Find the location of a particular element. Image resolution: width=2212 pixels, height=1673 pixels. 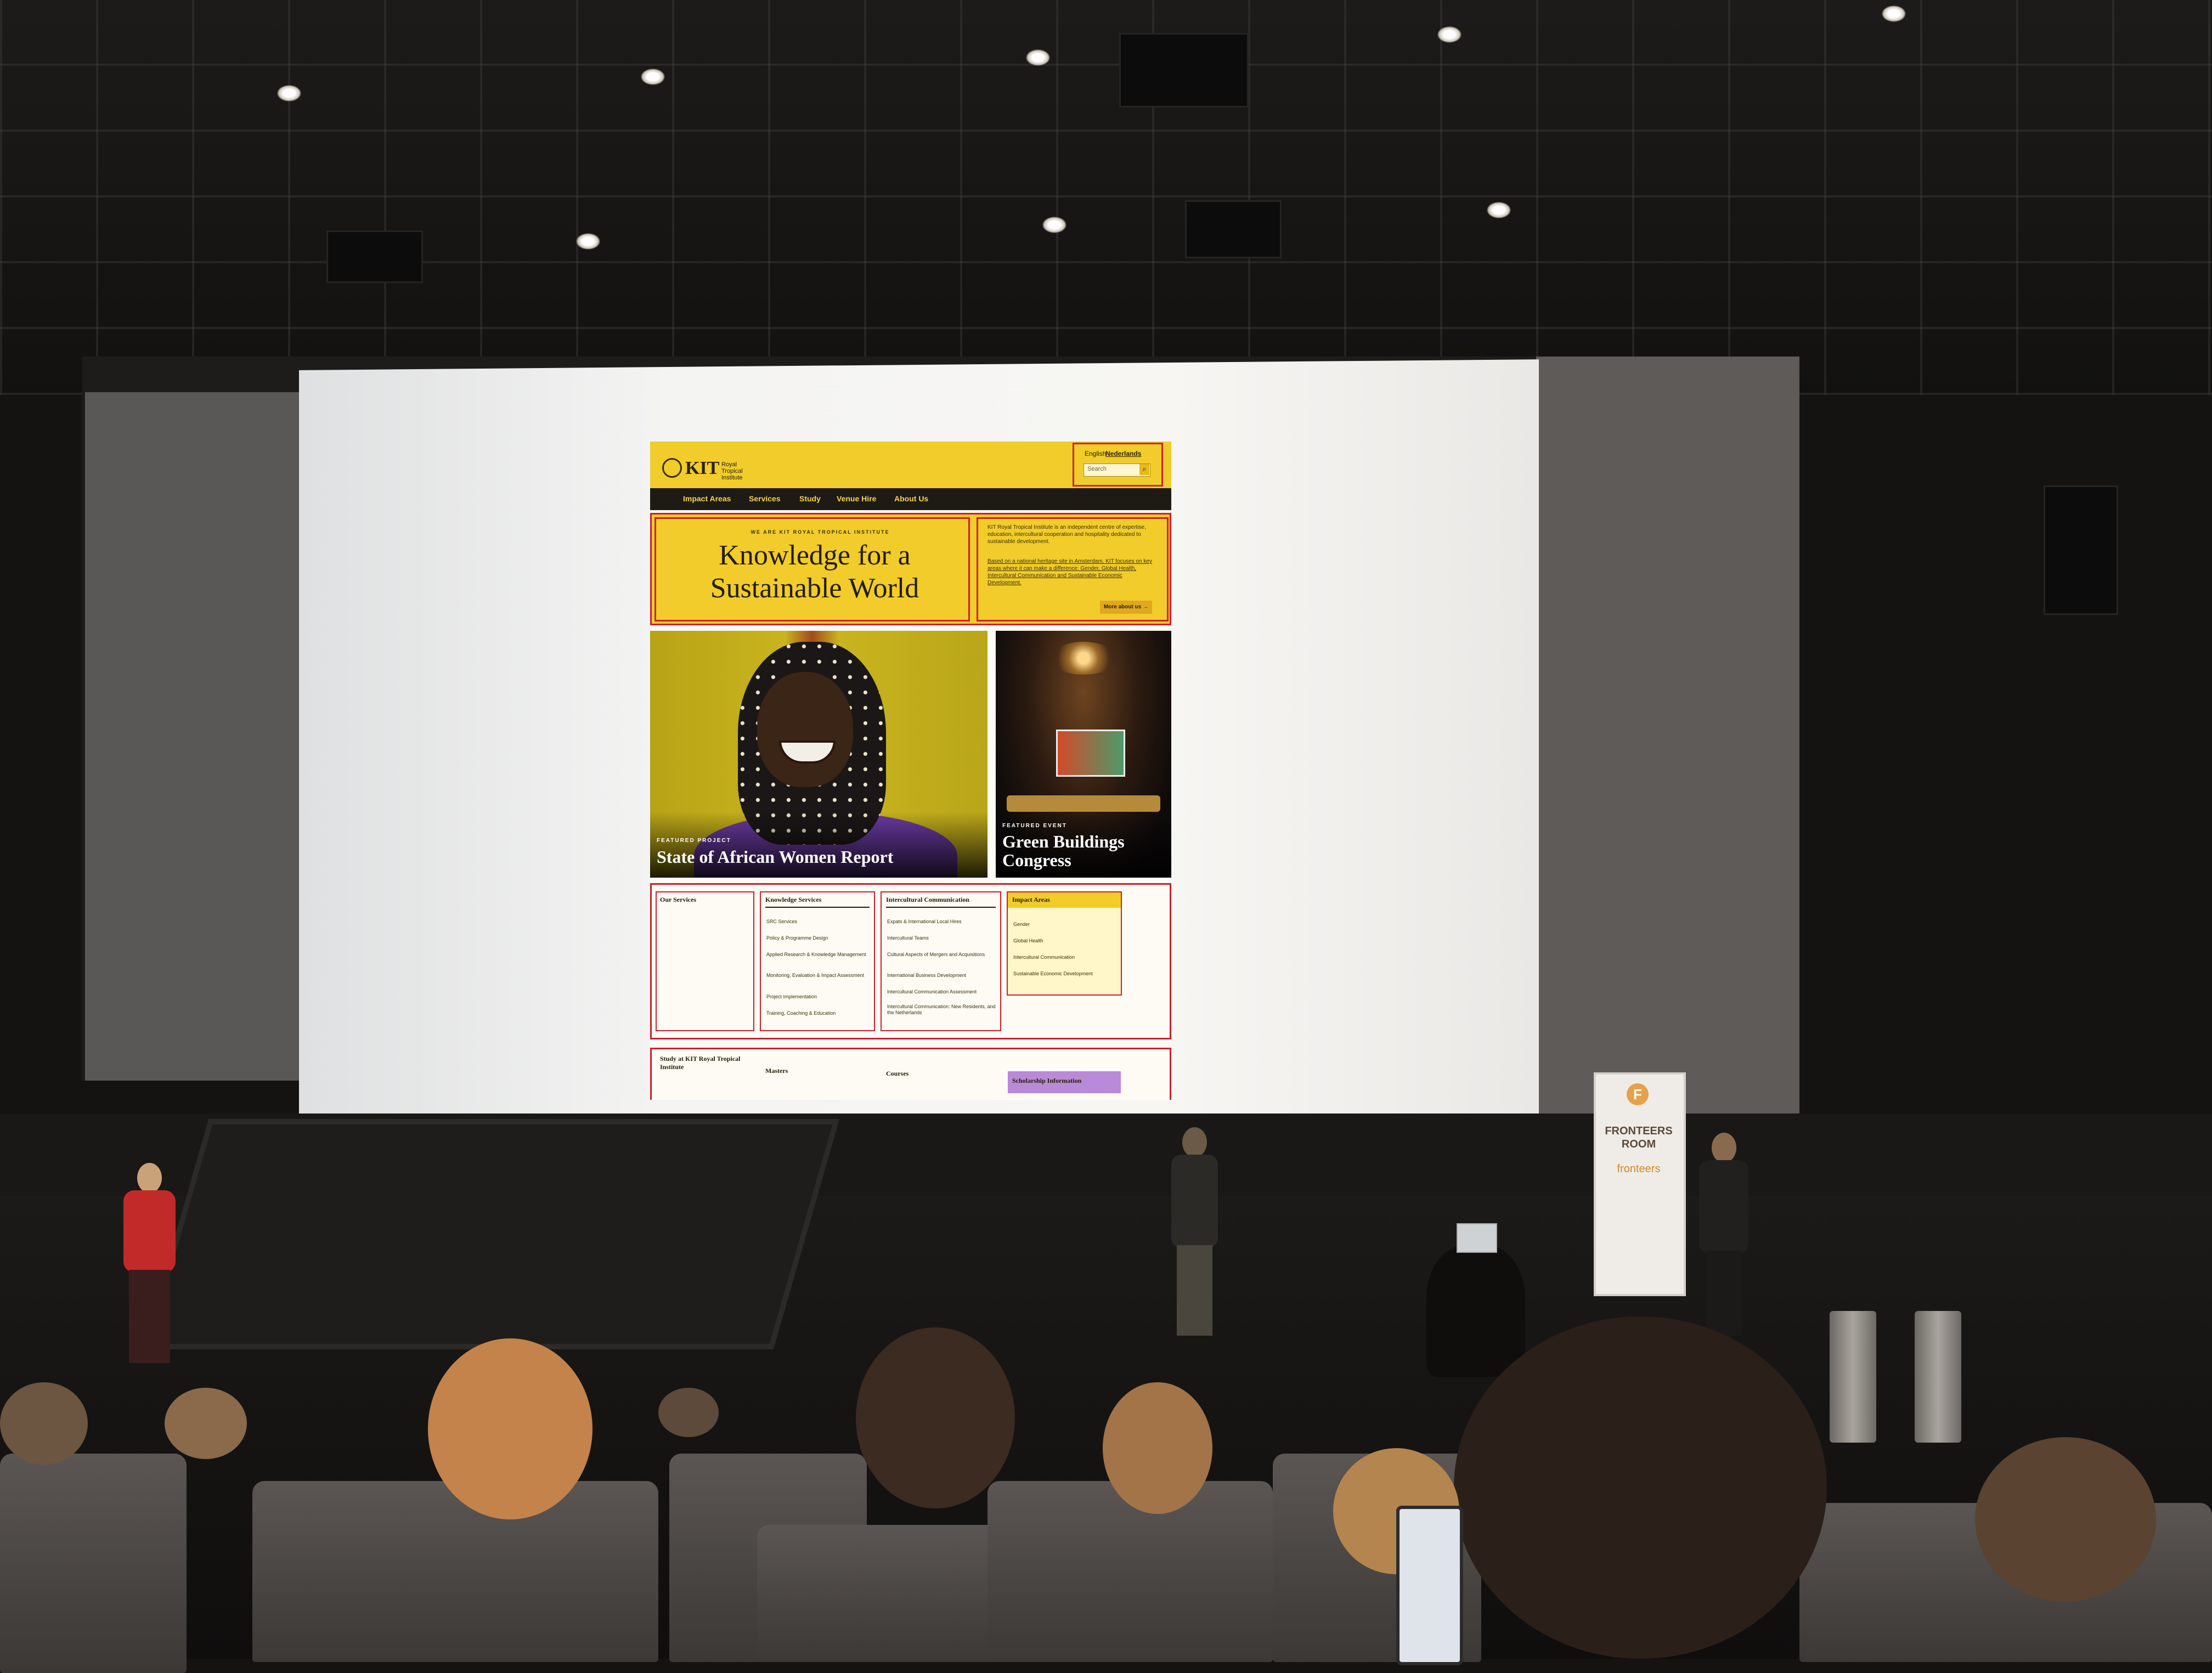

nav-study: Study is located at coordinates (810, 498).